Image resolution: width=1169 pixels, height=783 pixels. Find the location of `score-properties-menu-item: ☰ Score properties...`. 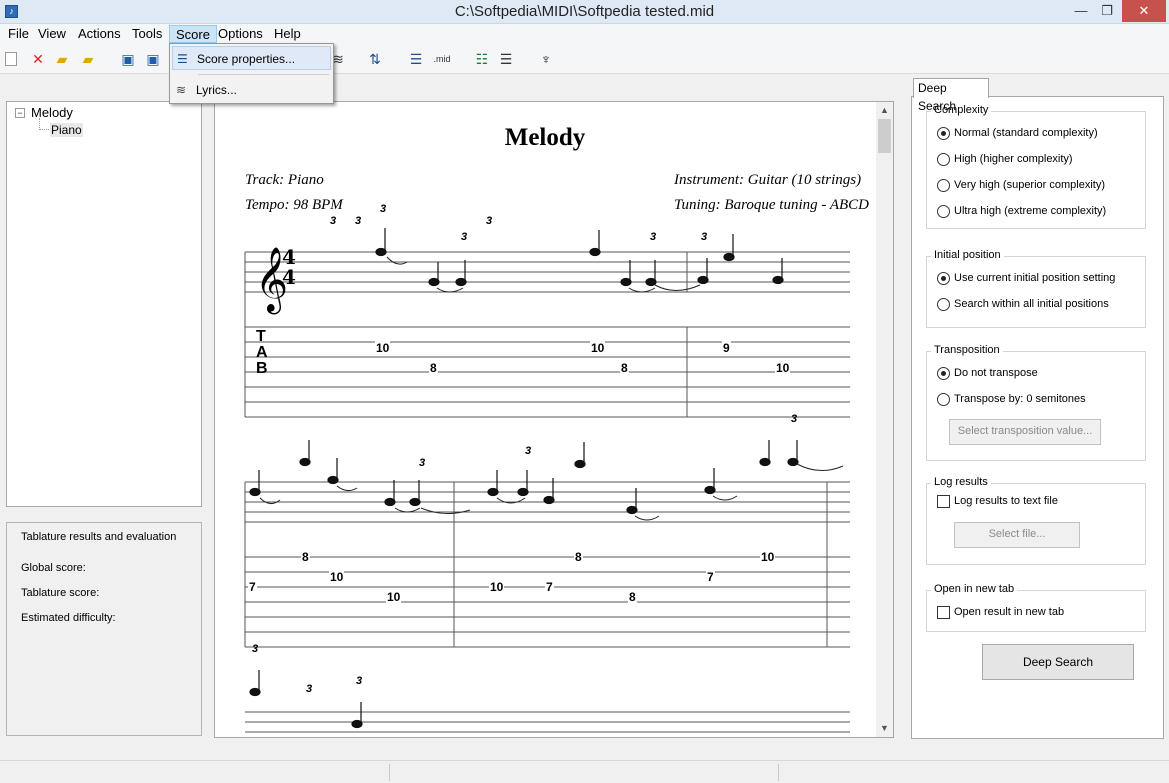

score-properties-menu-item: ☰ Score properties... is located at coordinates (251, 58).